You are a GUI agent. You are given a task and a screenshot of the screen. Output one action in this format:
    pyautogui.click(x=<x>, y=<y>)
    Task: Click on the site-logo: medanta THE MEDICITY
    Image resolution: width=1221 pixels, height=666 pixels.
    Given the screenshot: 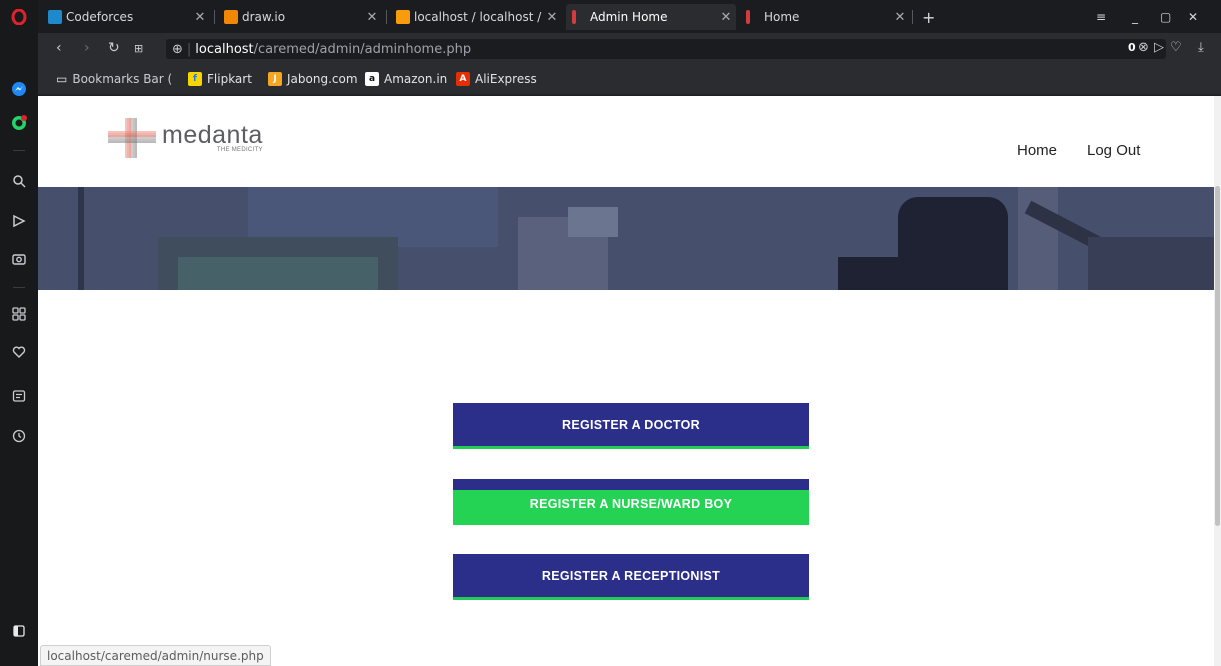 What is the action you would take?
    pyautogui.click(x=185, y=138)
    